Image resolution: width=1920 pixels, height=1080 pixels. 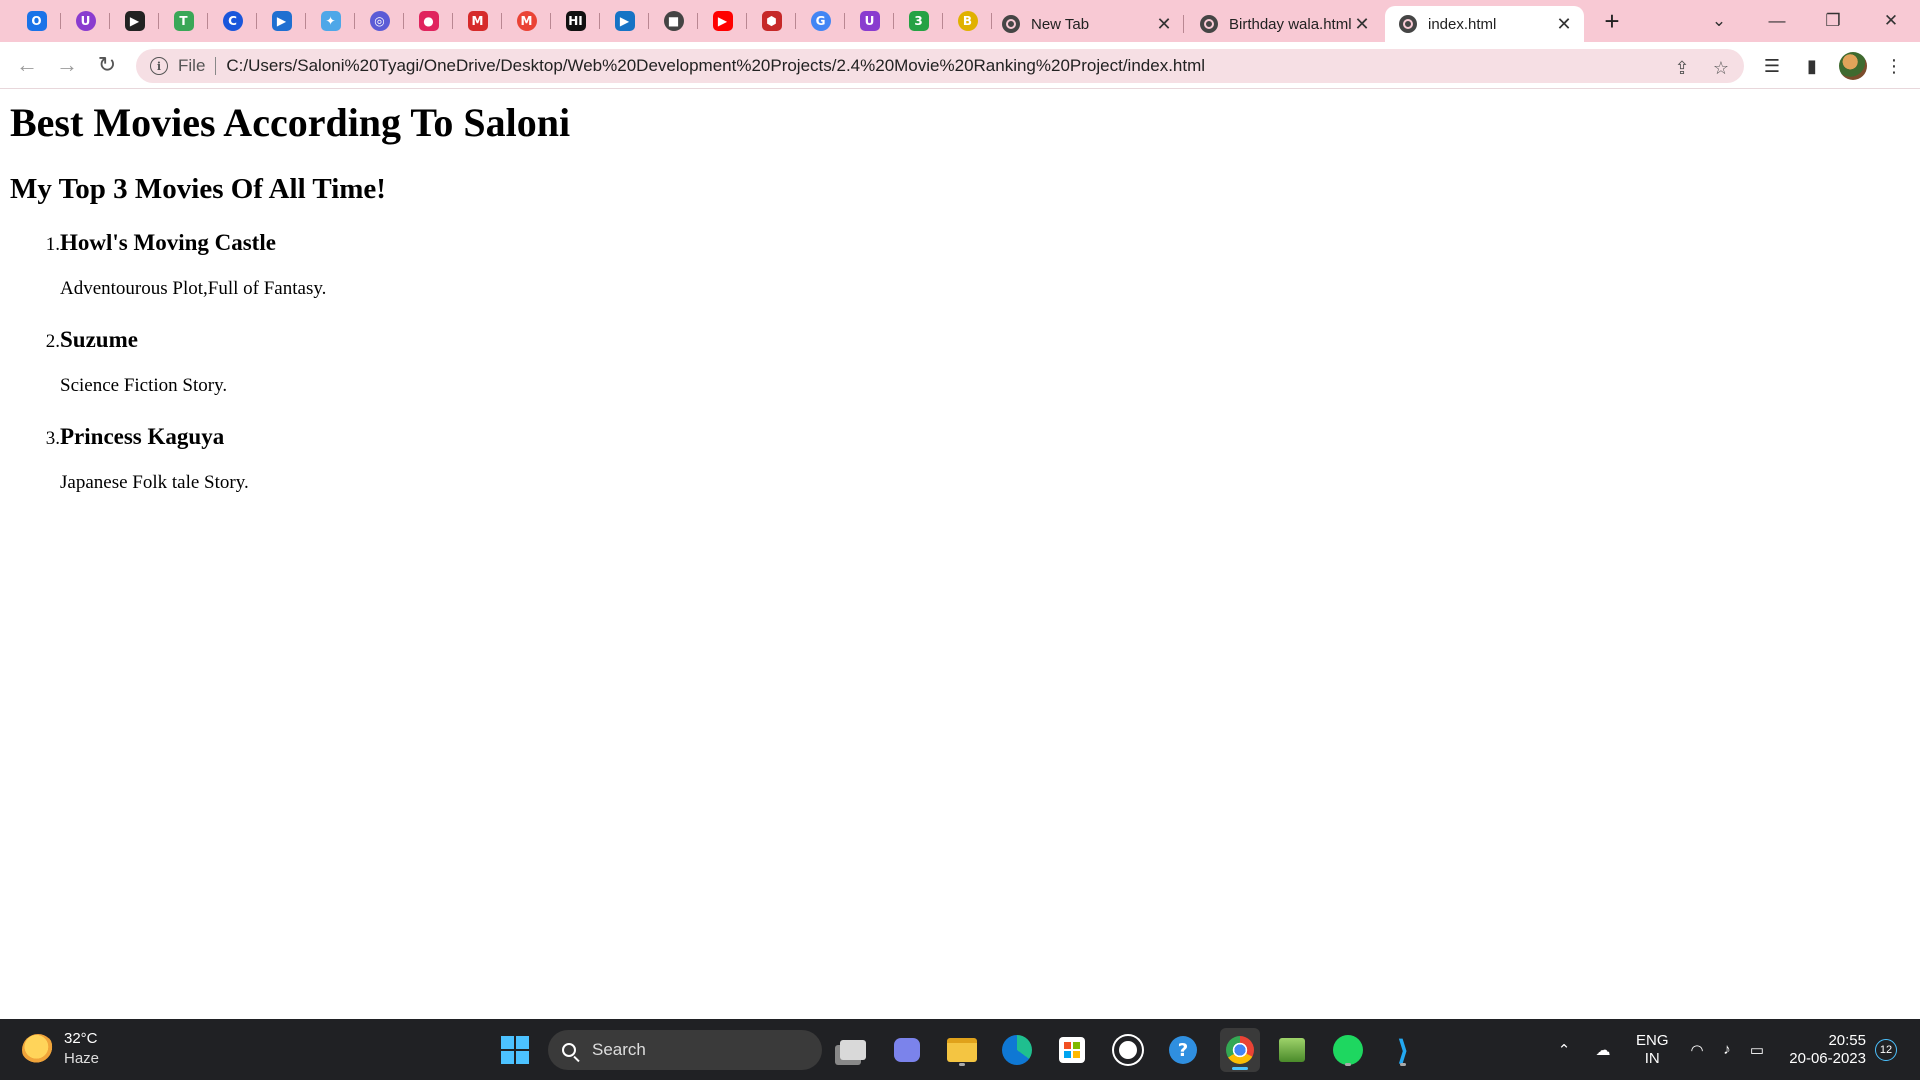 What do you see at coordinates (1612, 21) in the screenshot?
I see `new-tab-button: +` at bounding box center [1612, 21].